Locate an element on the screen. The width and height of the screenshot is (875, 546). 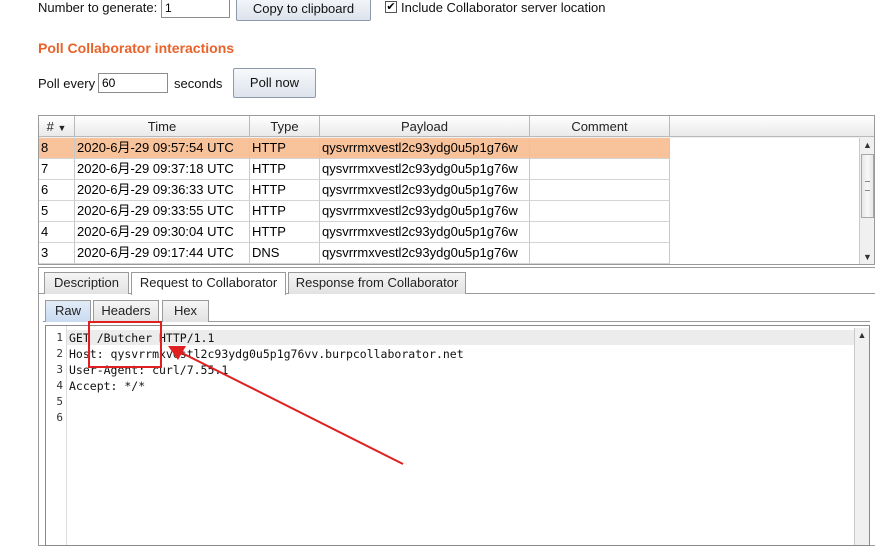
highlight-box is located at coordinates (125, 344).